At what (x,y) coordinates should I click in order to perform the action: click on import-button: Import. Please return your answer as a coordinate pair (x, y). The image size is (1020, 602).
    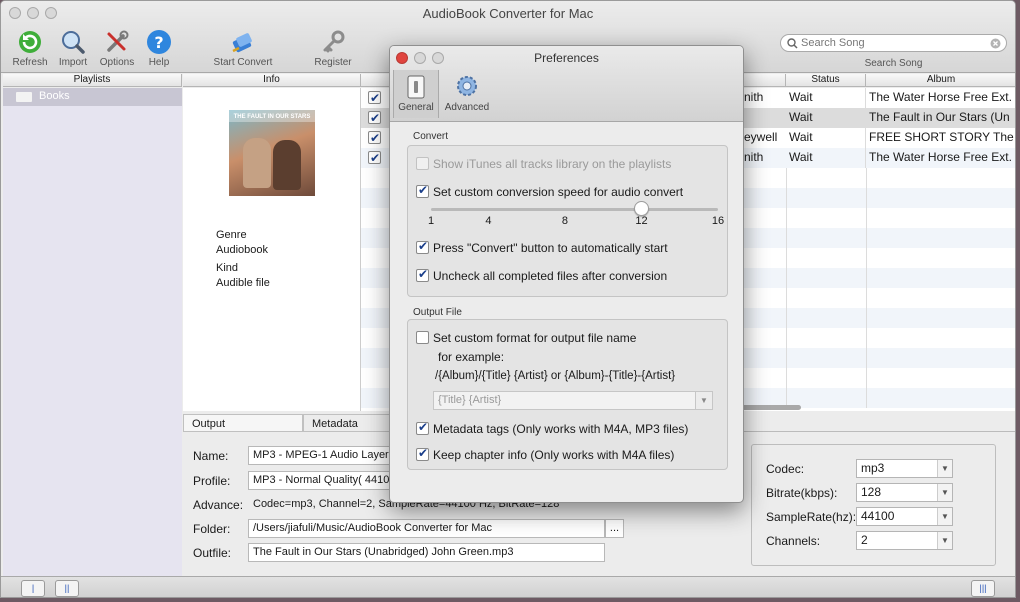
    Looking at the image, I should click on (73, 48).